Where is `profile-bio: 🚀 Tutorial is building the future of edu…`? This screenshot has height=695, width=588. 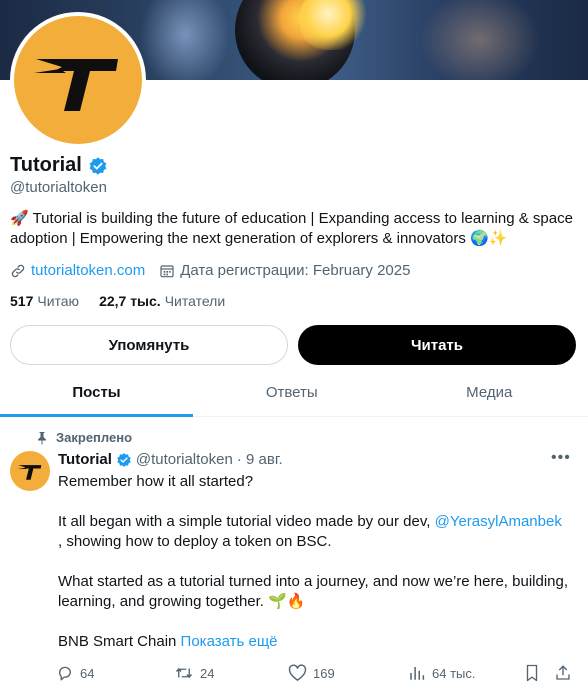
profile-bio: 🚀 Tutorial is building the future of edu… is located at coordinates (291, 228).